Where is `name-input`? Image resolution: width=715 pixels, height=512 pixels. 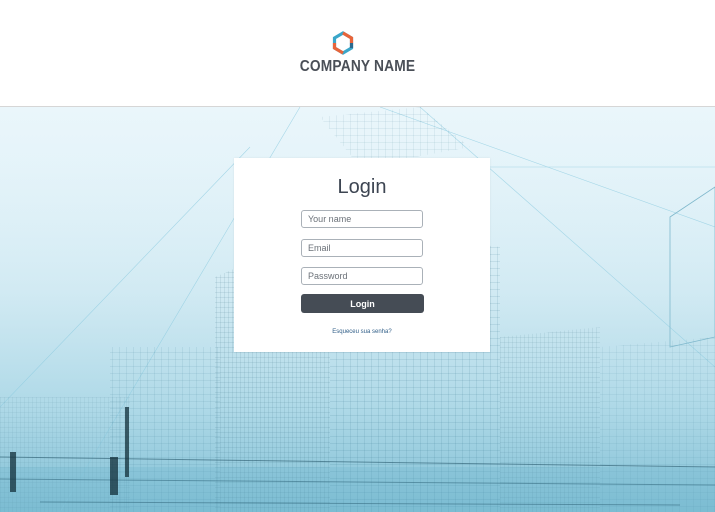
name-input is located at coordinates (362, 219).